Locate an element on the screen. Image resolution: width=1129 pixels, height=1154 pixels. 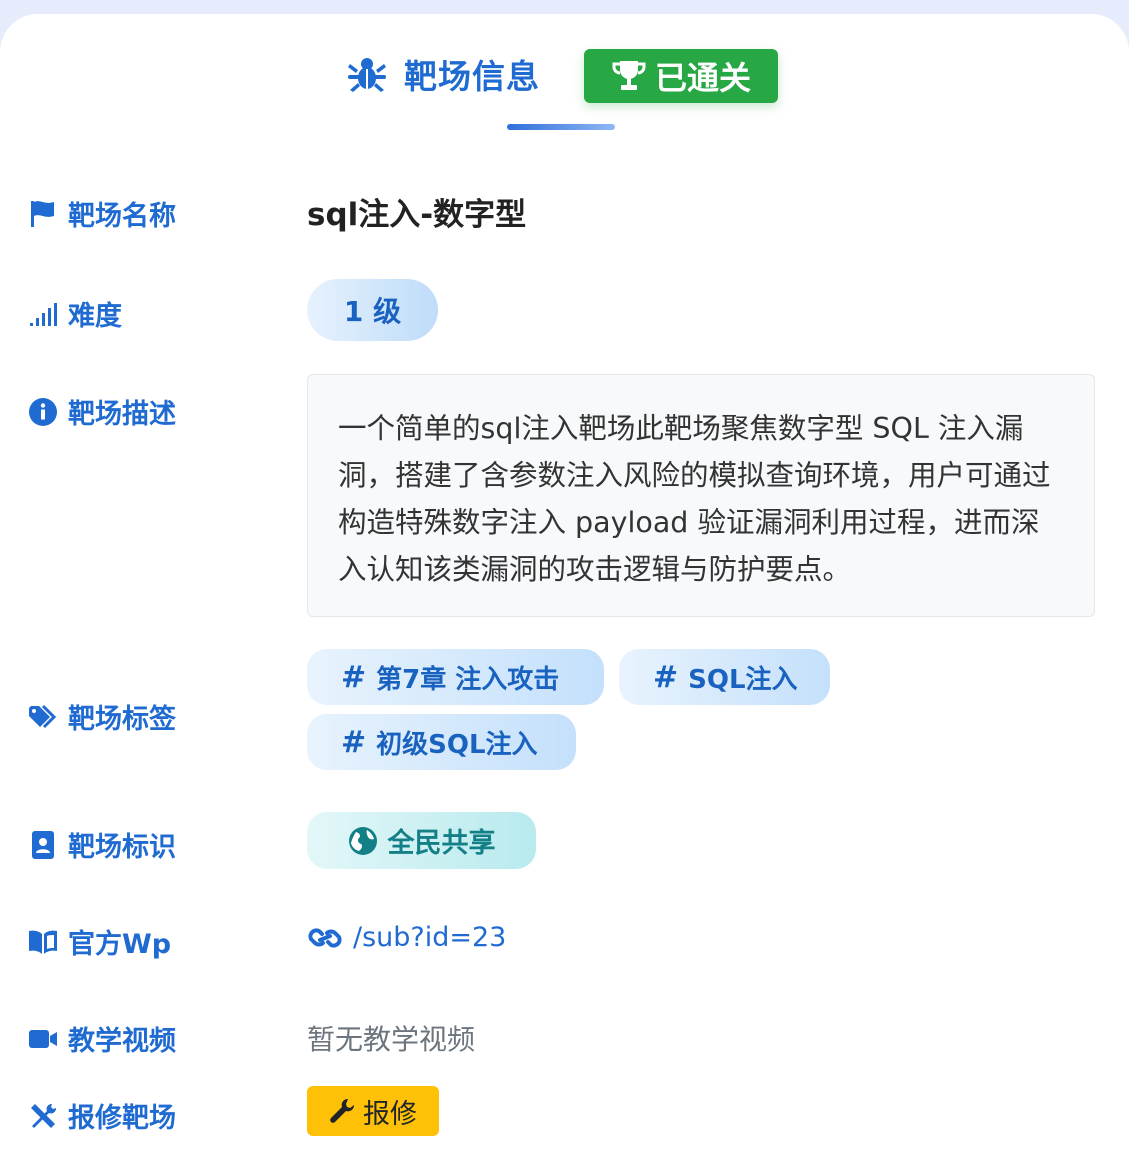
field-label-wp: 官方Wp is located at coordinates (99, 941).